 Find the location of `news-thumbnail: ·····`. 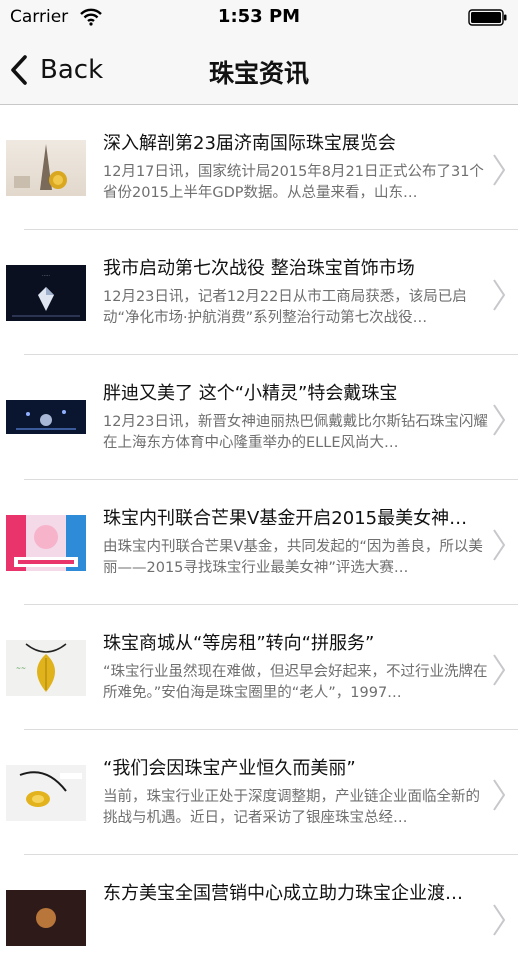

news-thumbnail: ····· is located at coordinates (46, 293).